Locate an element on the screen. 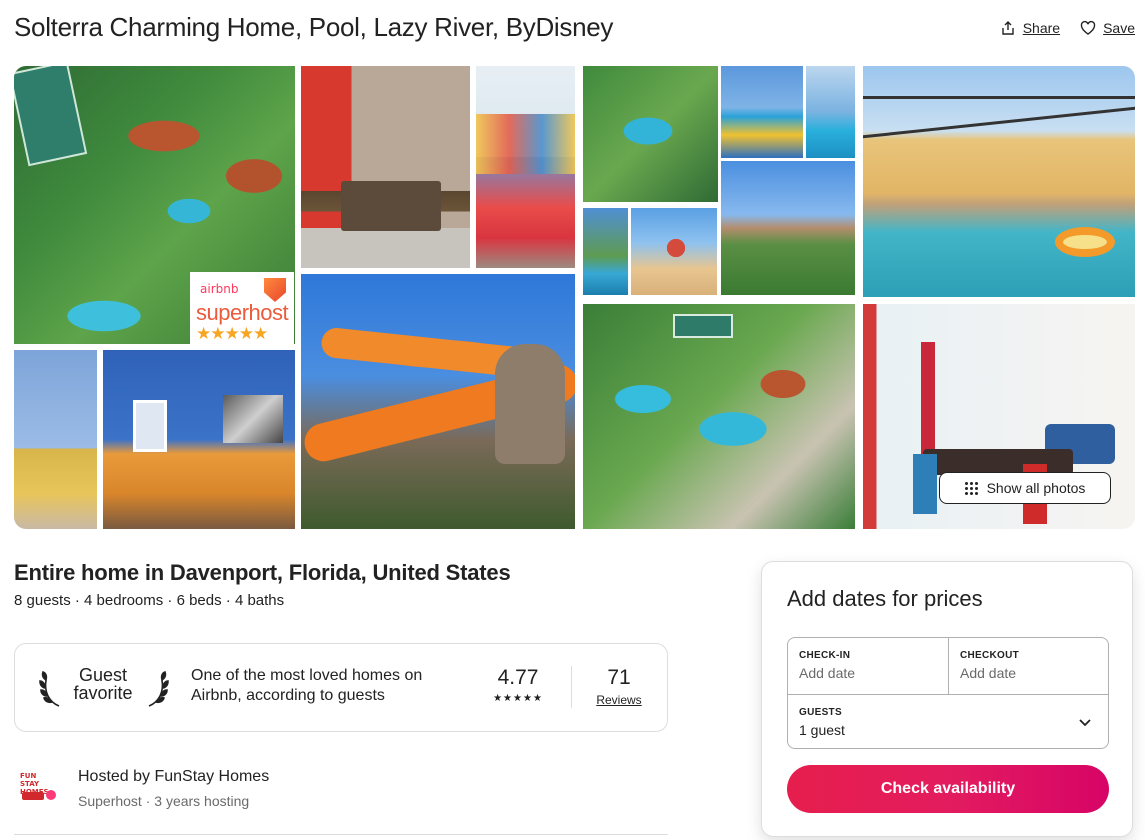 The width and height of the screenshot is (1145, 840). wall-art-shape is located at coordinates (253, 419).